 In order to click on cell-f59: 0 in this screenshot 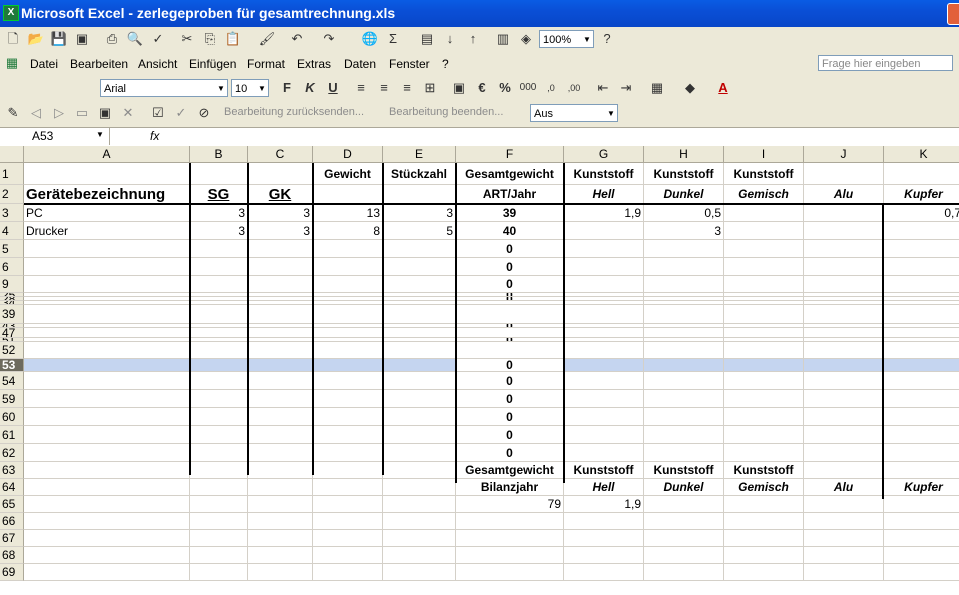, I will do `click(510, 399)`.